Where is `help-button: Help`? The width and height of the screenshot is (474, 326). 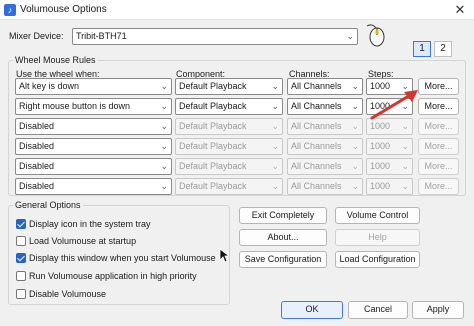 help-button: Help is located at coordinates (377, 237).